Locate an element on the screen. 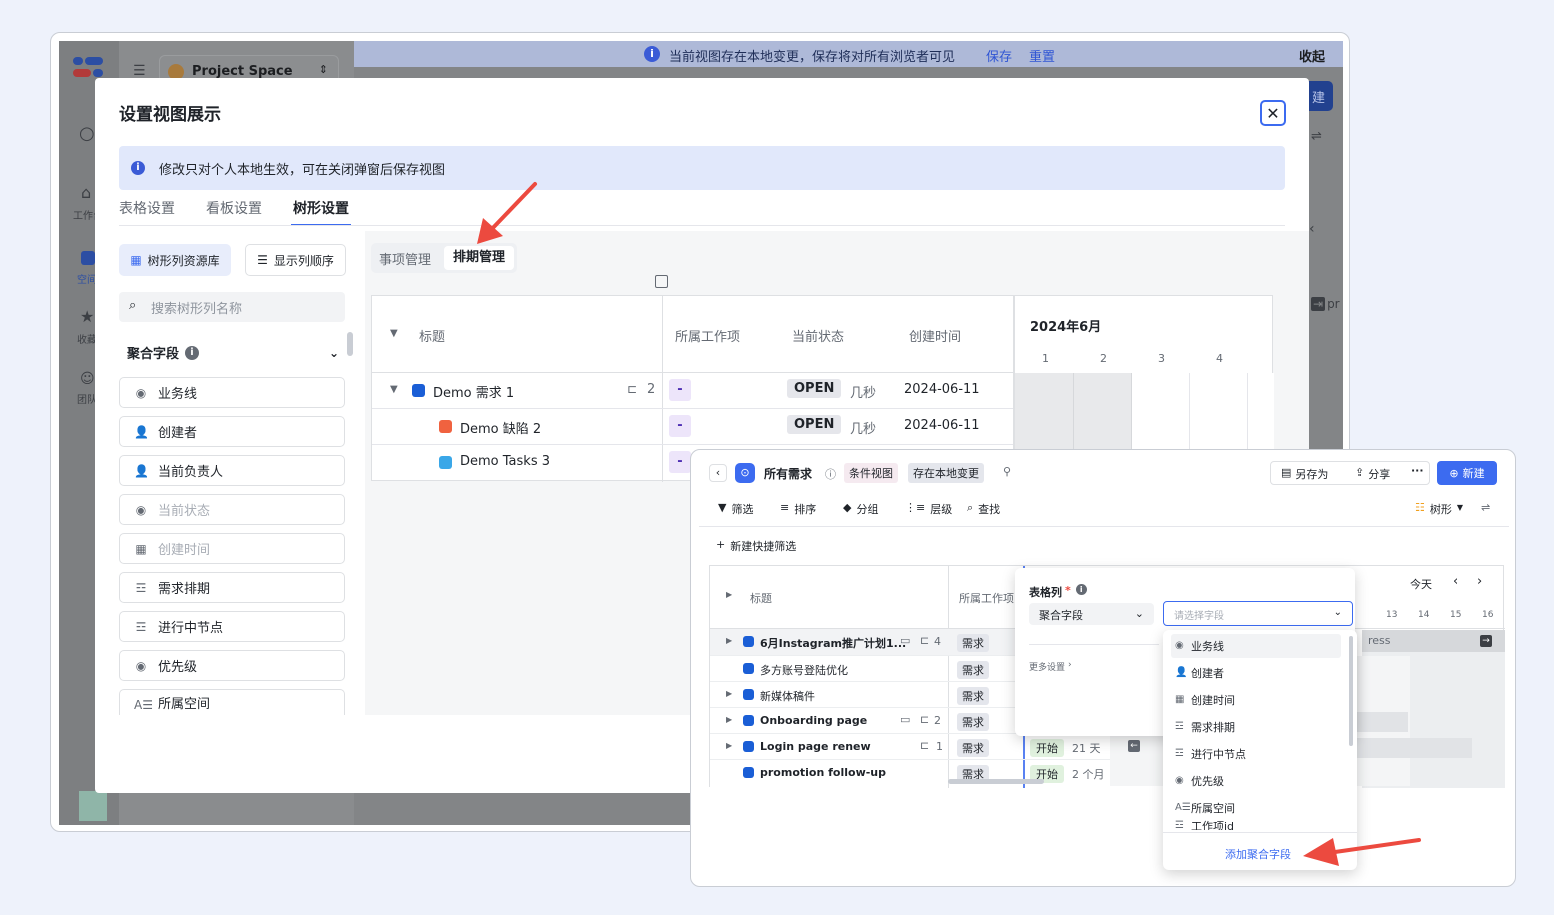 This screenshot has width=1554, height=915. field-item: ☲ 需求排期 is located at coordinates (232, 587).